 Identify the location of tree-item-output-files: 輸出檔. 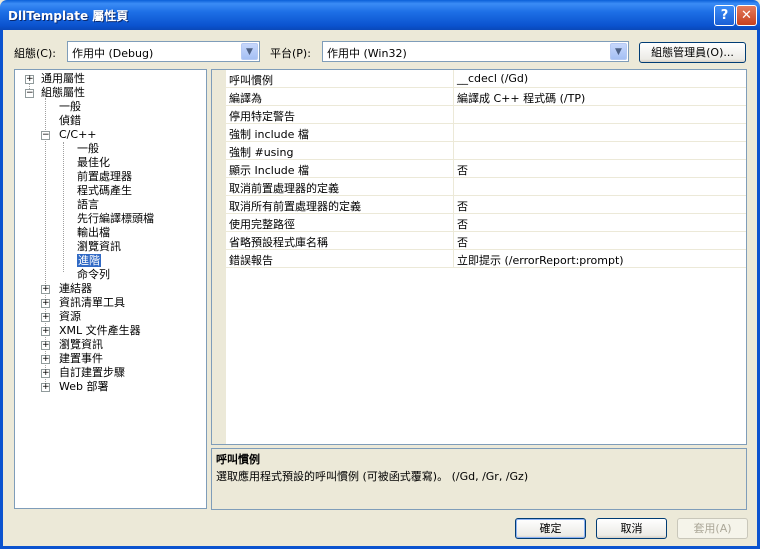
(93, 233).